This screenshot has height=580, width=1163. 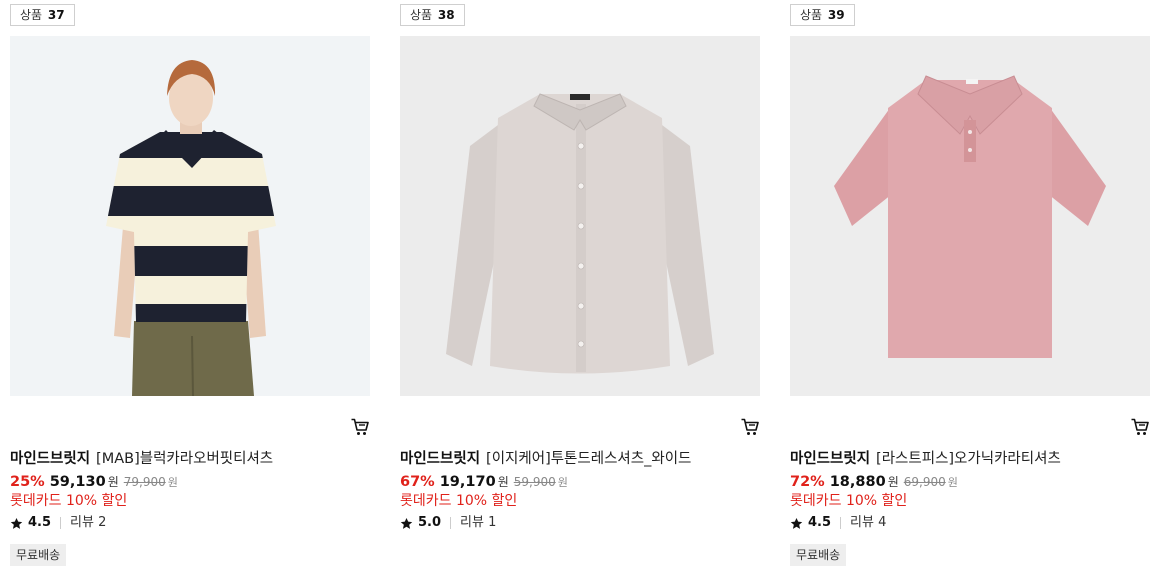 What do you see at coordinates (534, 482) in the screenshot?
I see `original-price: 59,900` at bounding box center [534, 482].